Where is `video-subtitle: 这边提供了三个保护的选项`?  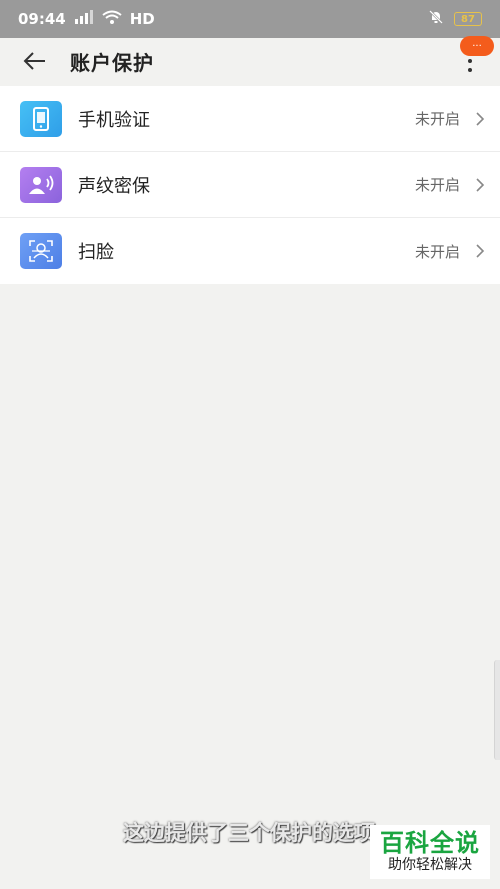 video-subtitle: 这边提供了三个保护的选项 is located at coordinates (249, 833).